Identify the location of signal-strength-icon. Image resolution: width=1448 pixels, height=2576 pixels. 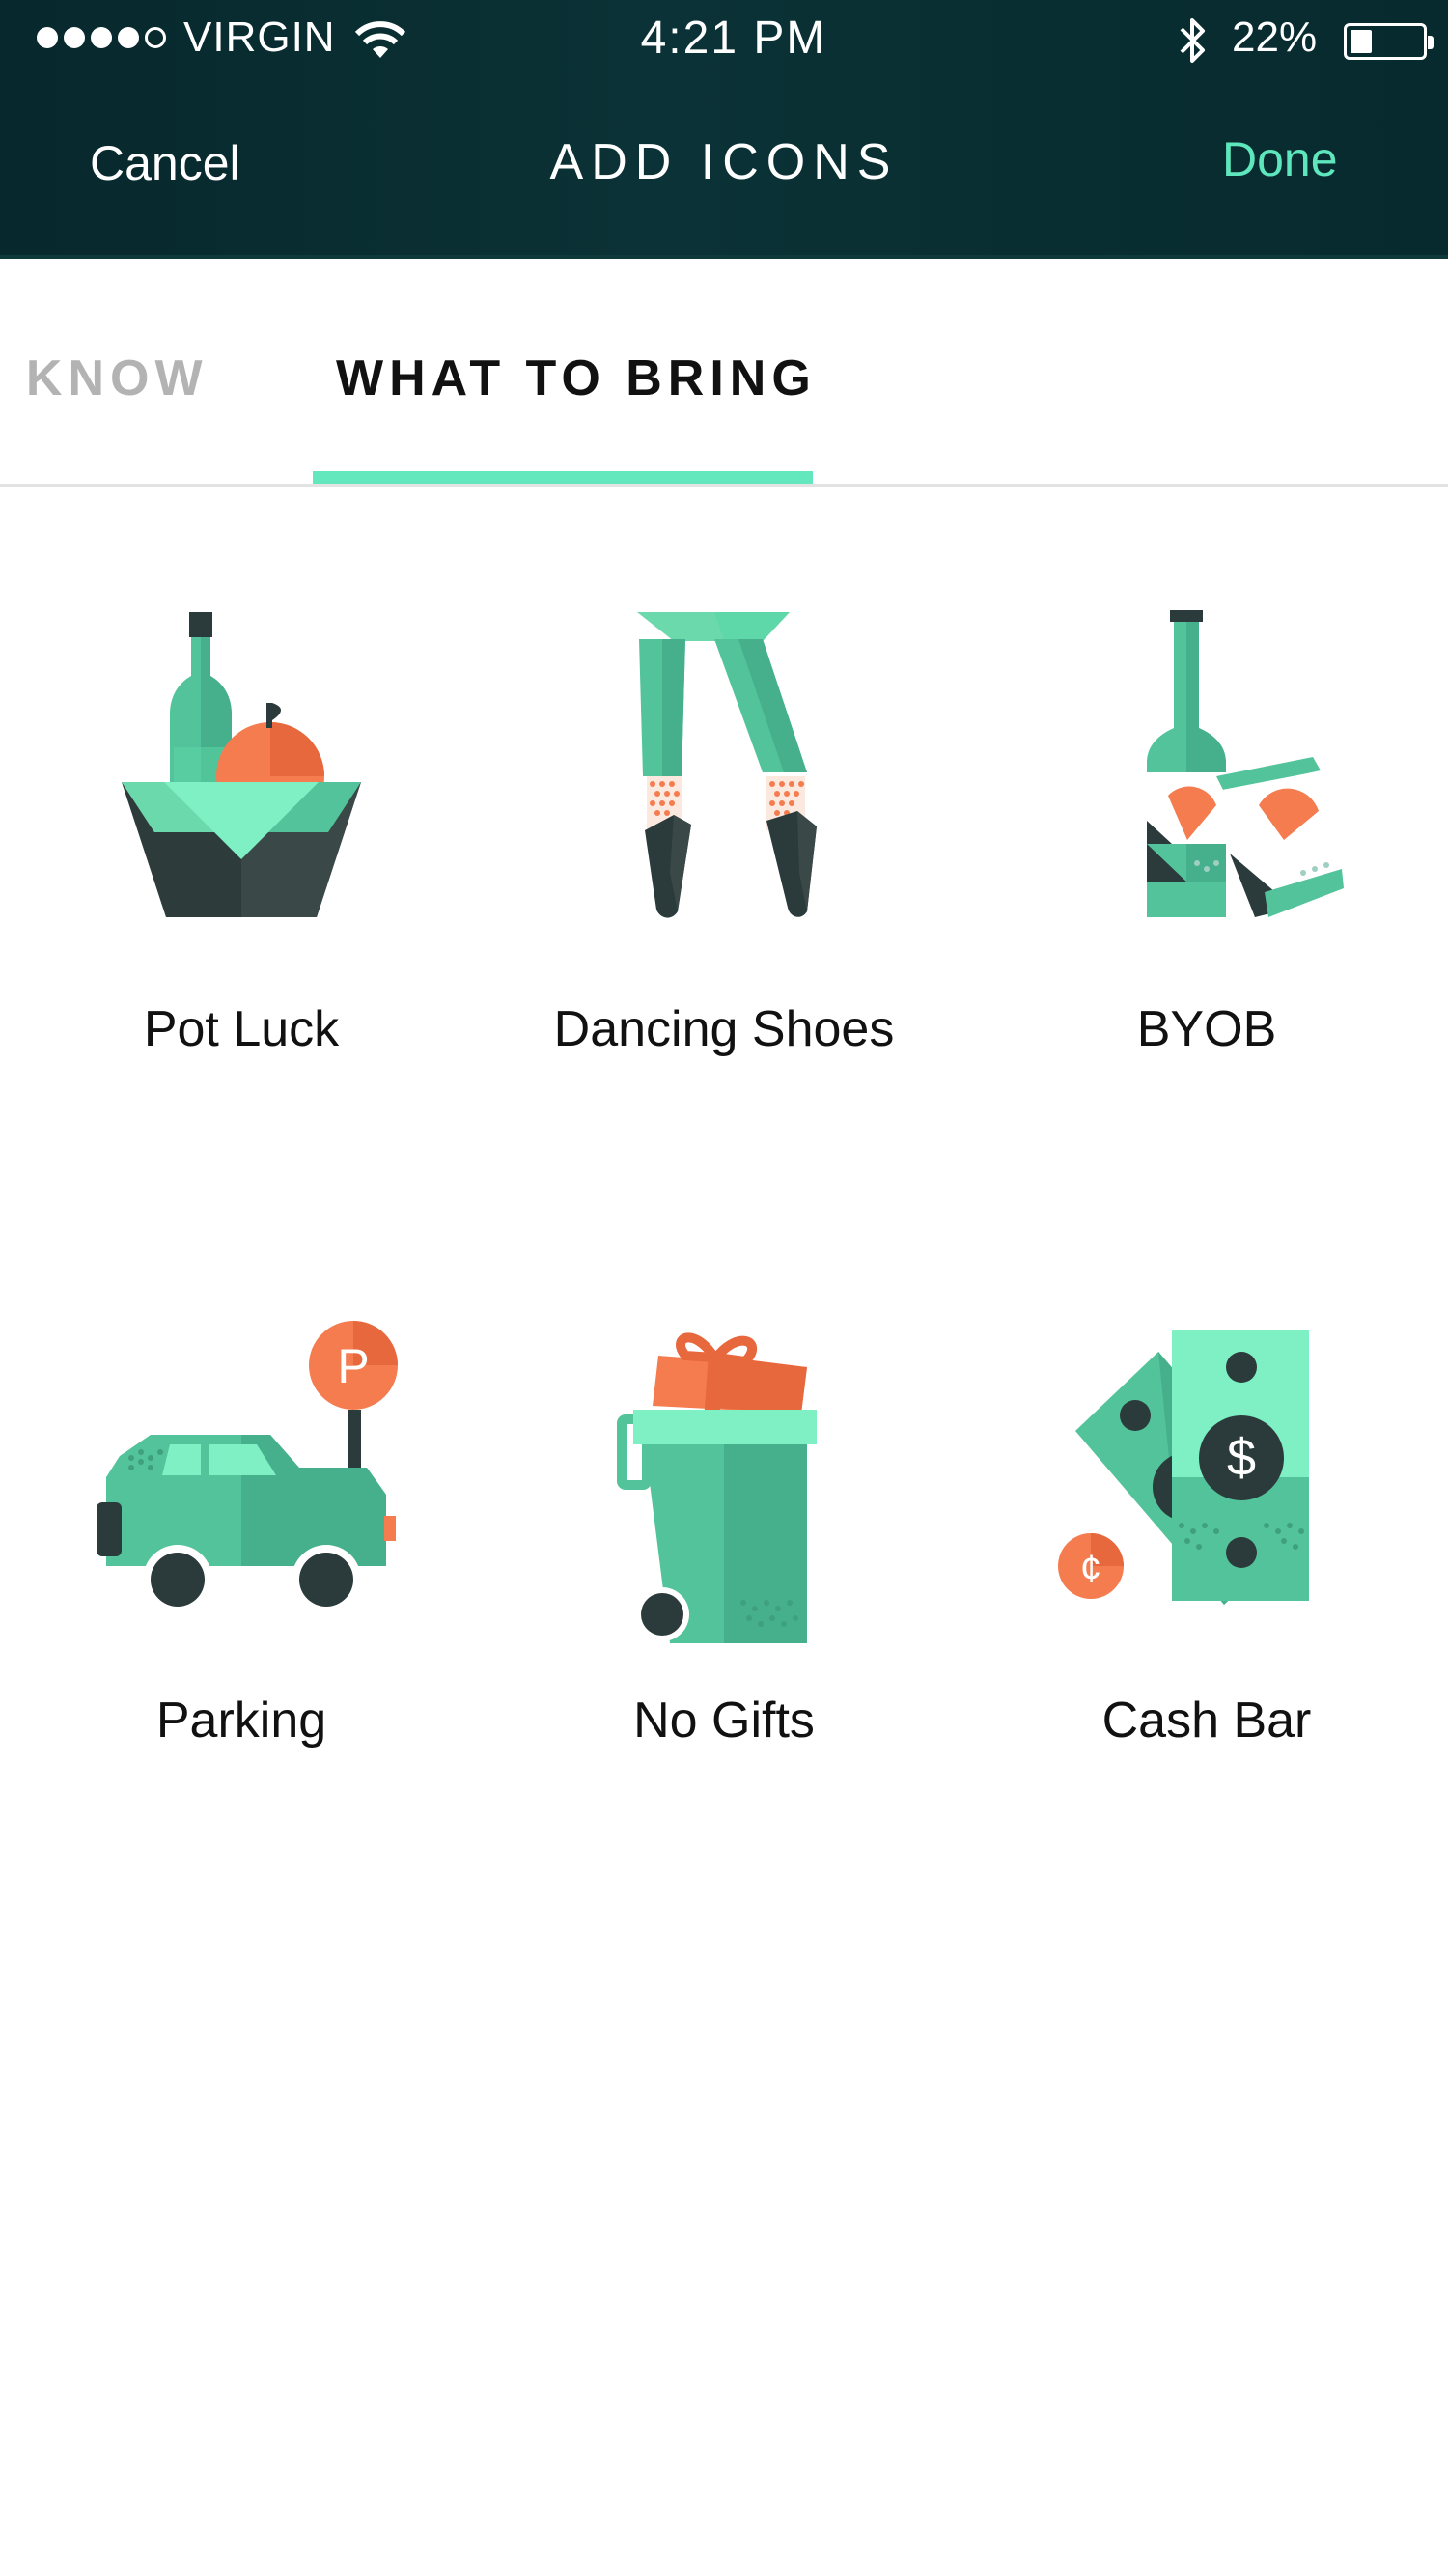
(102, 37).